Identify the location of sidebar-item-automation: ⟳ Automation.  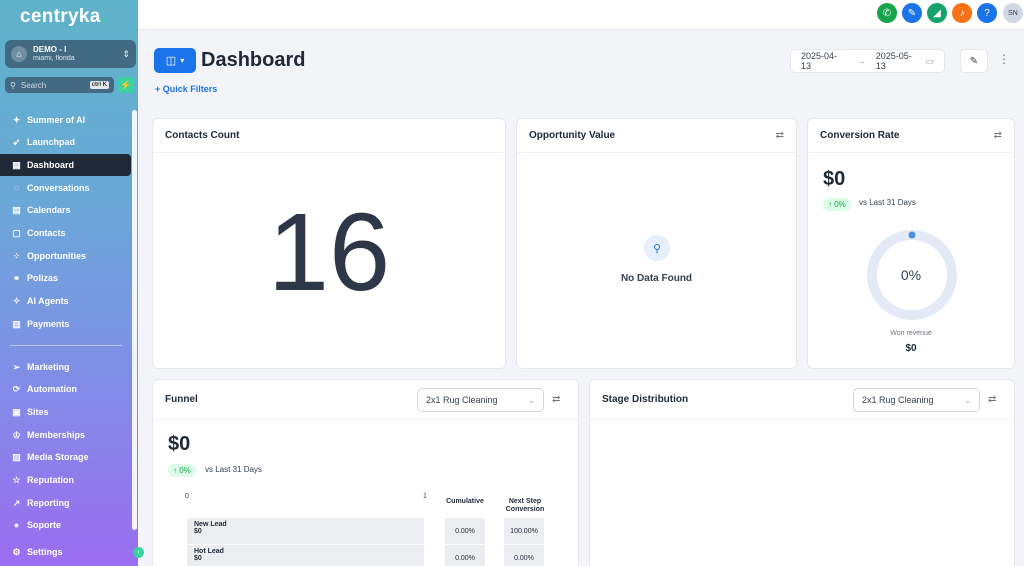
(65, 389).